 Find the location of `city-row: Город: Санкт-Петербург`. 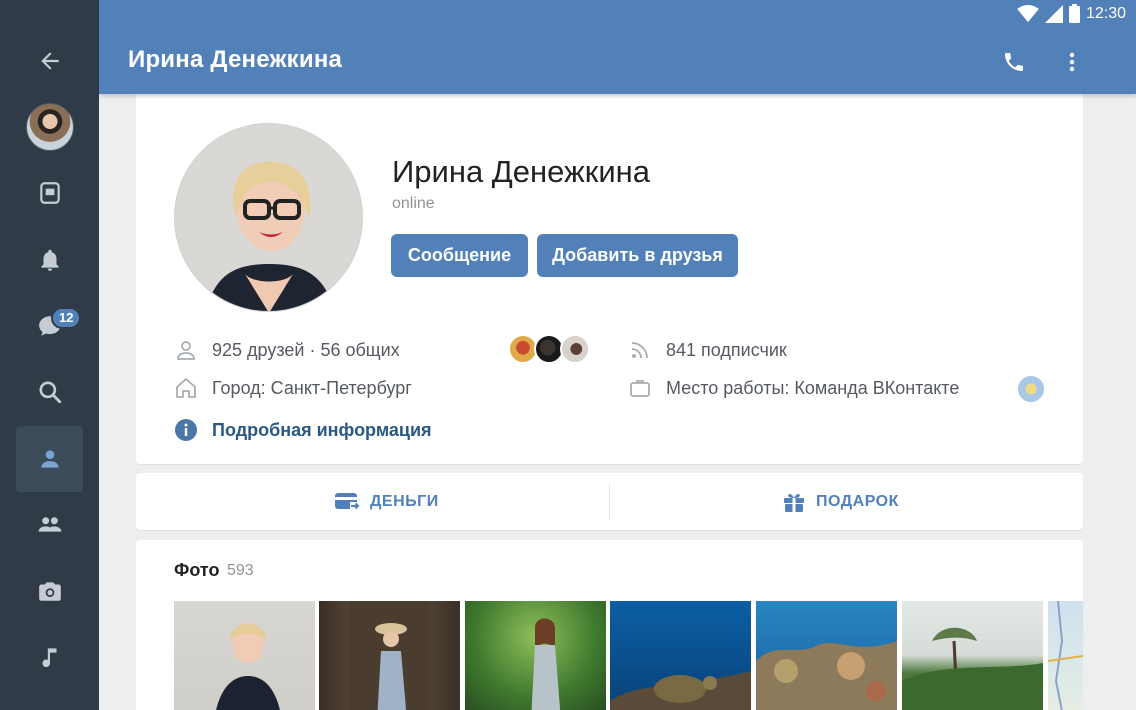

city-row: Город: Санкт-Петербург is located at coordinates (293, 388).